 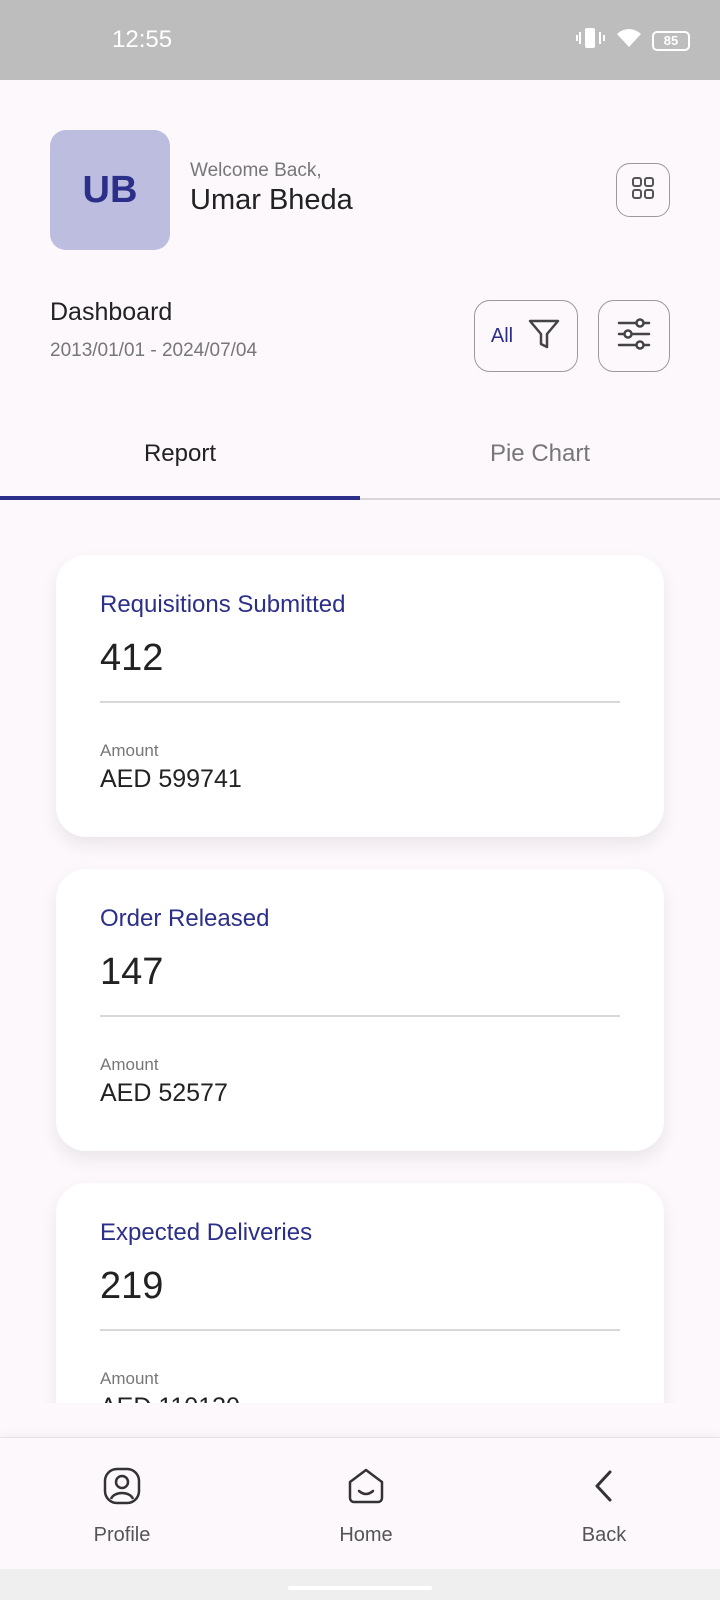 I want to click on sliders-icon, so click(x=634, y=336).